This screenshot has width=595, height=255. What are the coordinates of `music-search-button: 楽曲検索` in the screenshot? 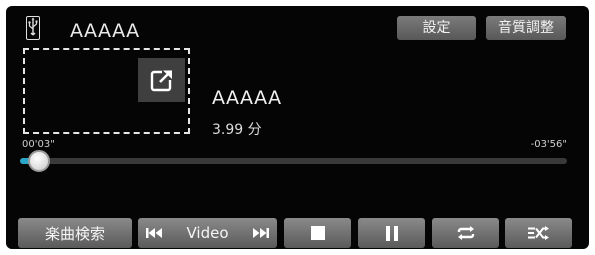 It's located at (75, 233).